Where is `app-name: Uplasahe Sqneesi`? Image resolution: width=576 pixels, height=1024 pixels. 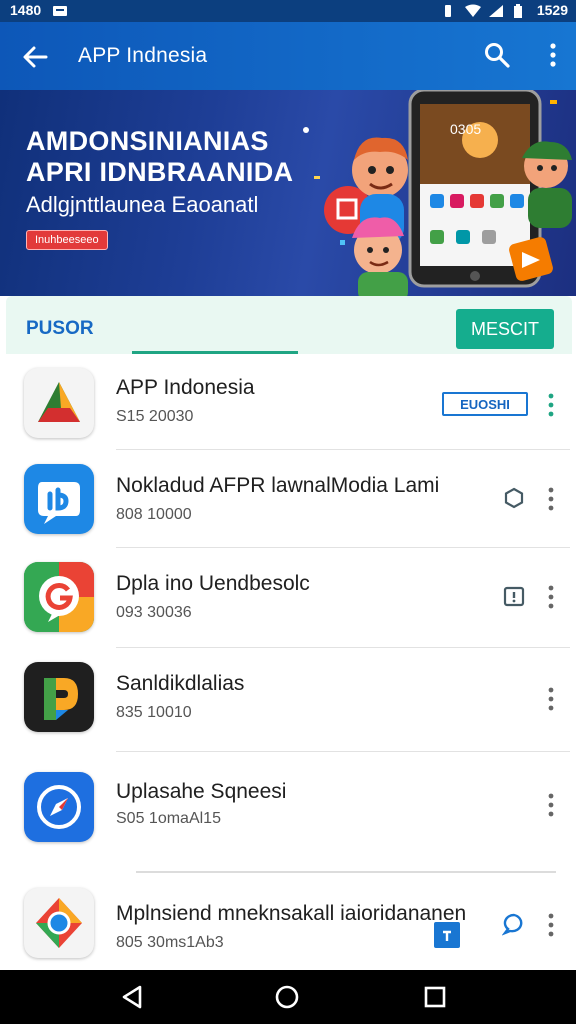
app-name: Uplasahe Sqneesi is located at coordinates (201, 791).